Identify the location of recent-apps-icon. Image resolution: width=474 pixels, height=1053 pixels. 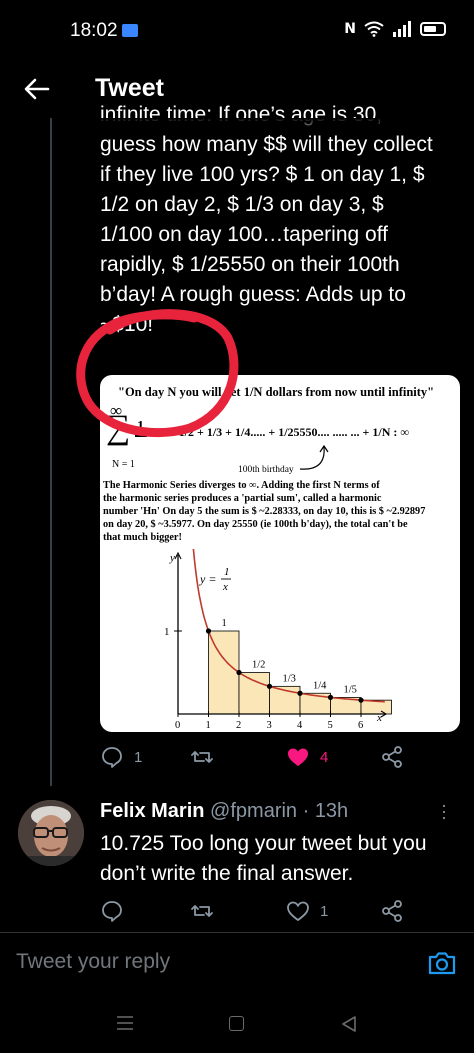
(125, 1023).